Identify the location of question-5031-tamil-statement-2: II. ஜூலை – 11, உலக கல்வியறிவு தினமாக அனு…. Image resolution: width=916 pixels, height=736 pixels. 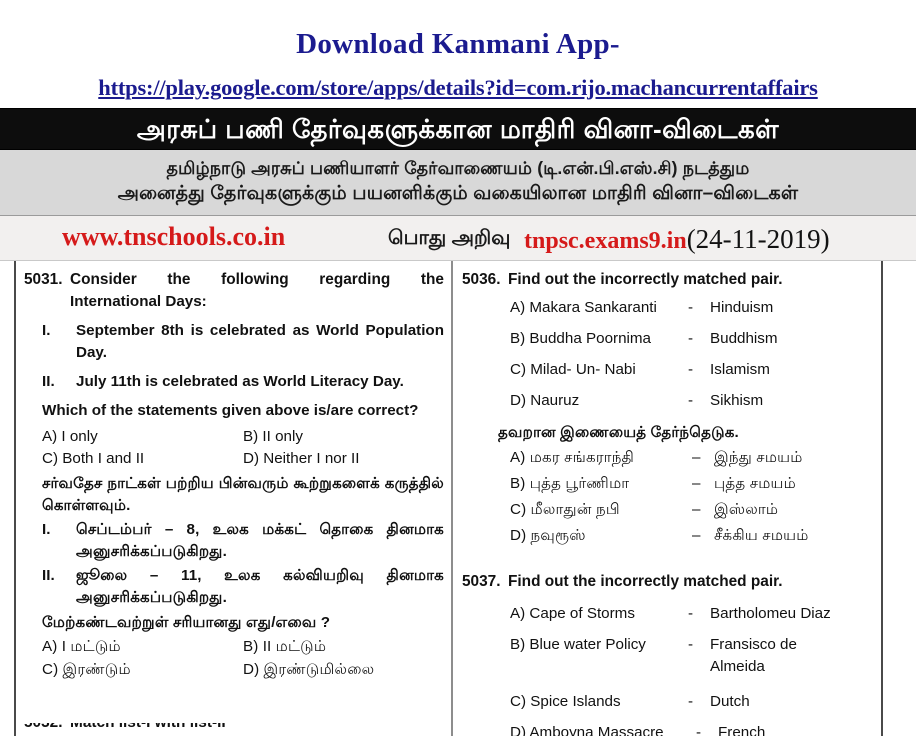
(234, 587).